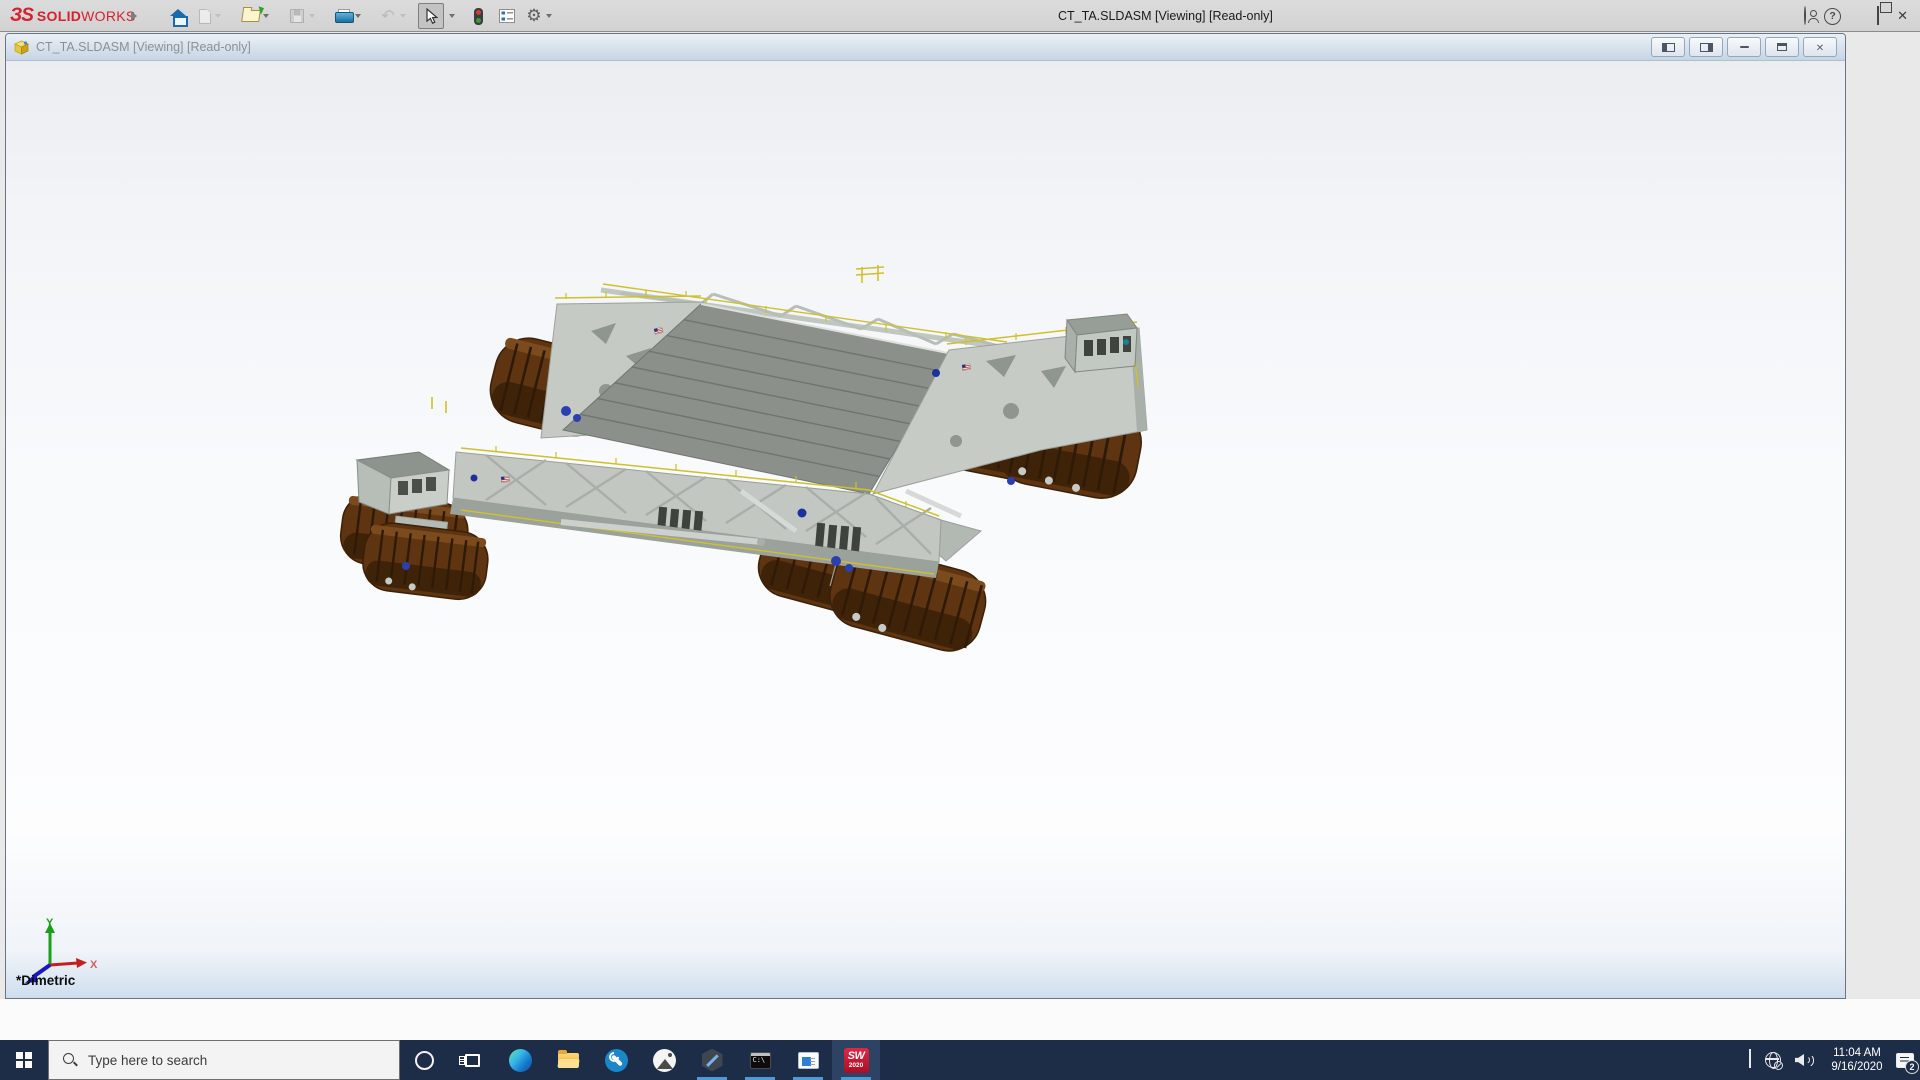  What do you see at coordinates (228, 1060) in the screenshot?
I see `search-input` at bounding box center [228, 1060].